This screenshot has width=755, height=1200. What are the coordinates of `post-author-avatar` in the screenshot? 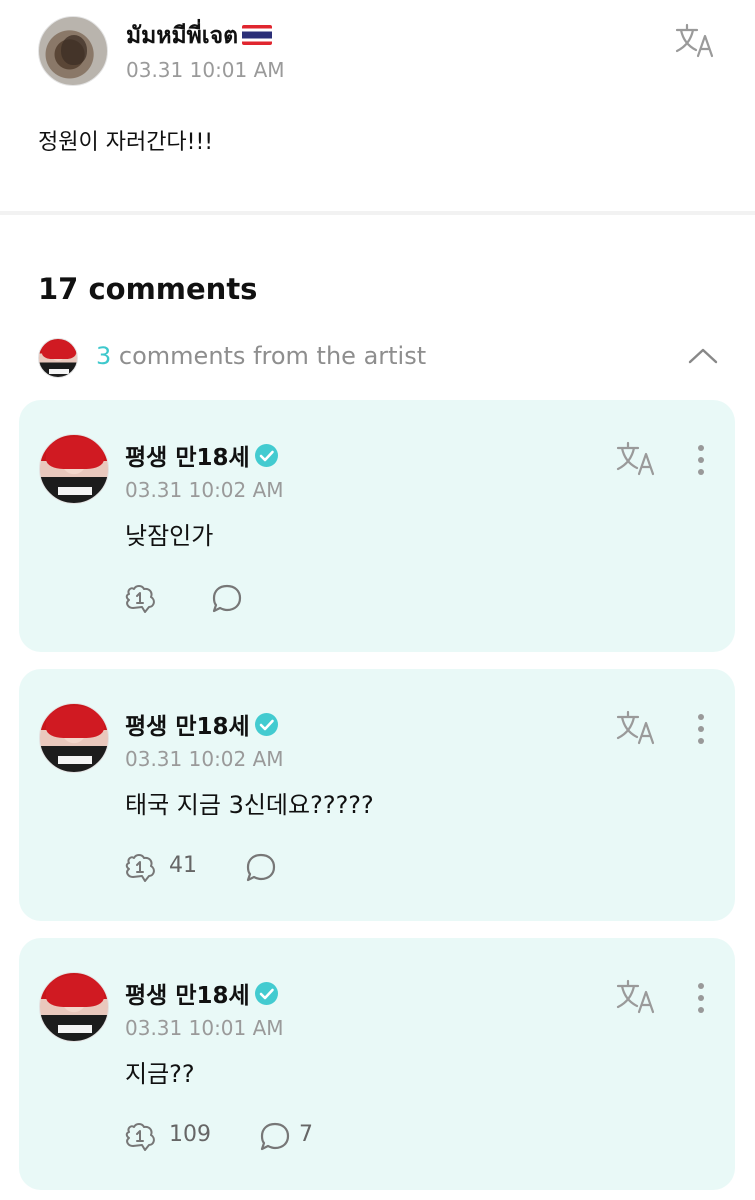 It's located at (73, 51).